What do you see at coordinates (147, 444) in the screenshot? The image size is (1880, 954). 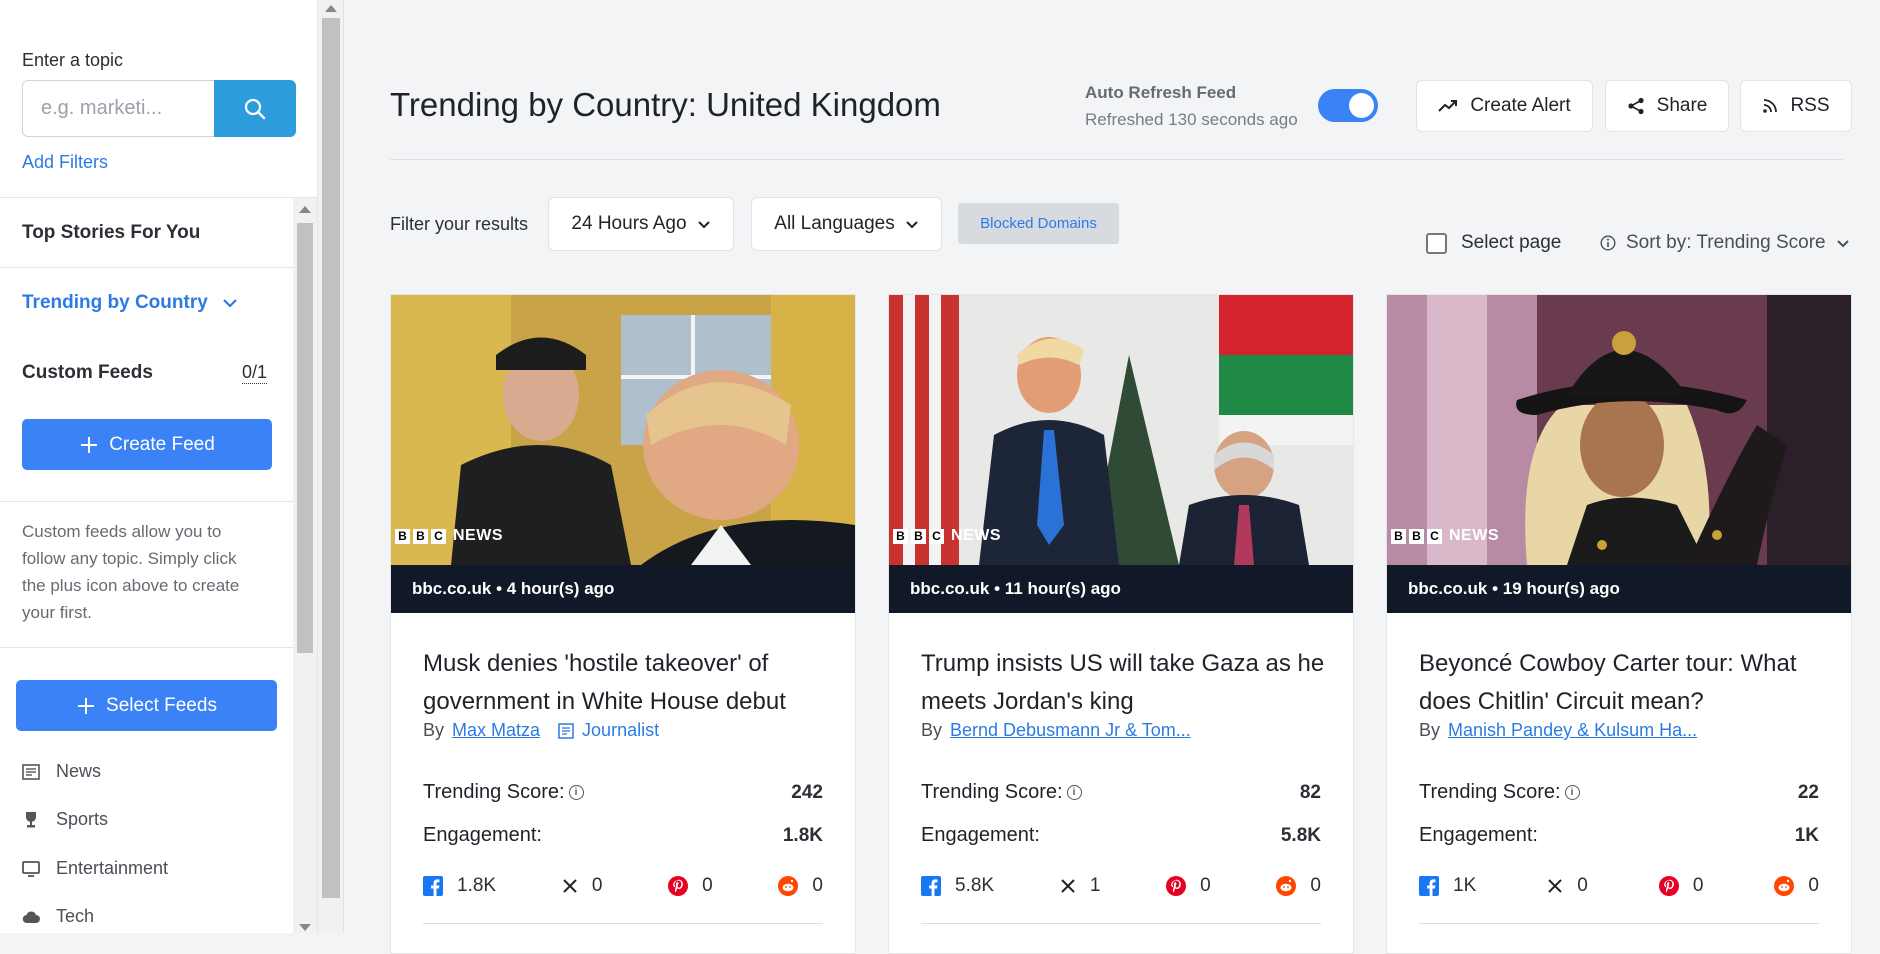 I see `create-feed-button: Create Feed` at bounding box center [147, 444].